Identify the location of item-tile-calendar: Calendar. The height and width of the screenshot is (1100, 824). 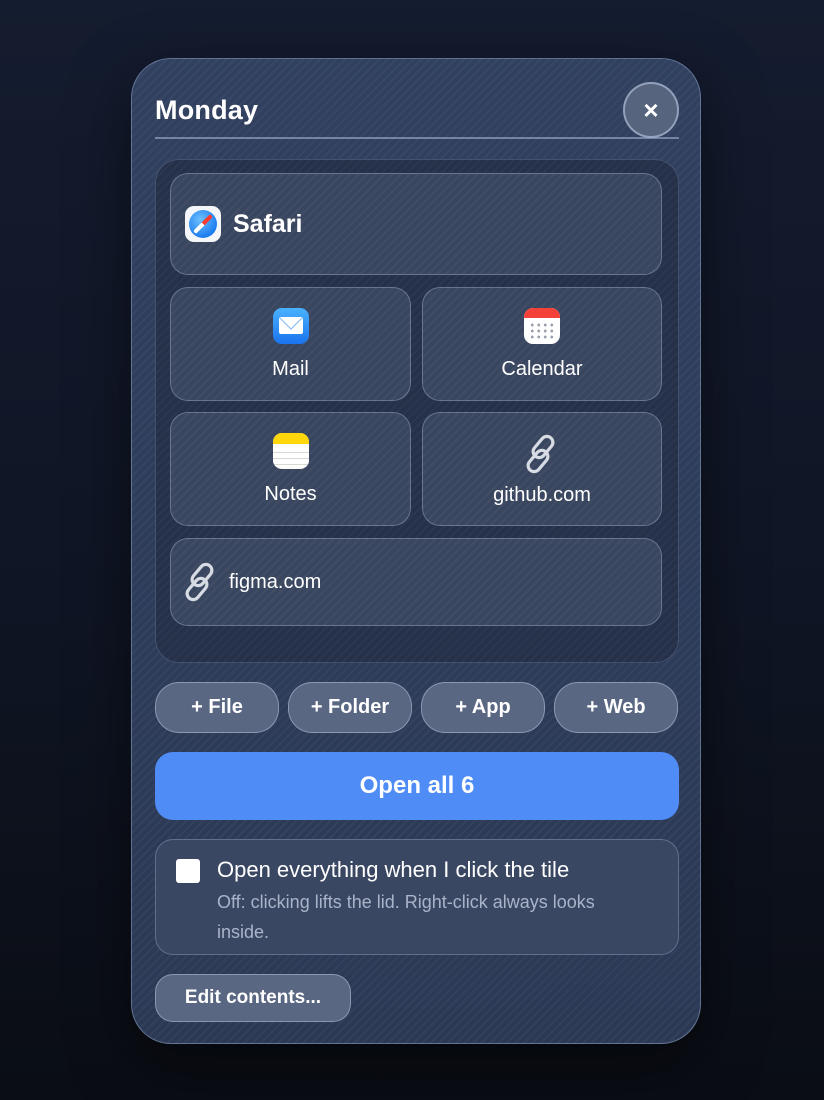
(542, 344).